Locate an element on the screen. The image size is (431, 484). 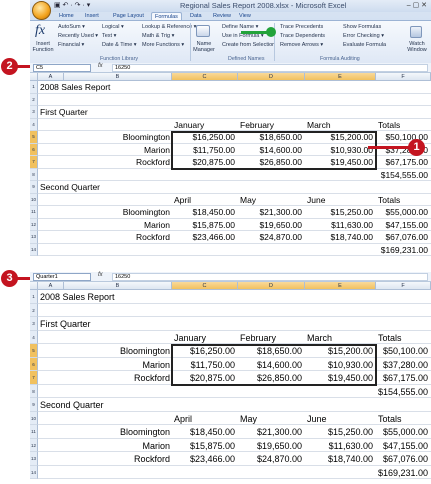
lookup-reference-button: Lookup & Reference ▾ is located at coordinates (169, 27).